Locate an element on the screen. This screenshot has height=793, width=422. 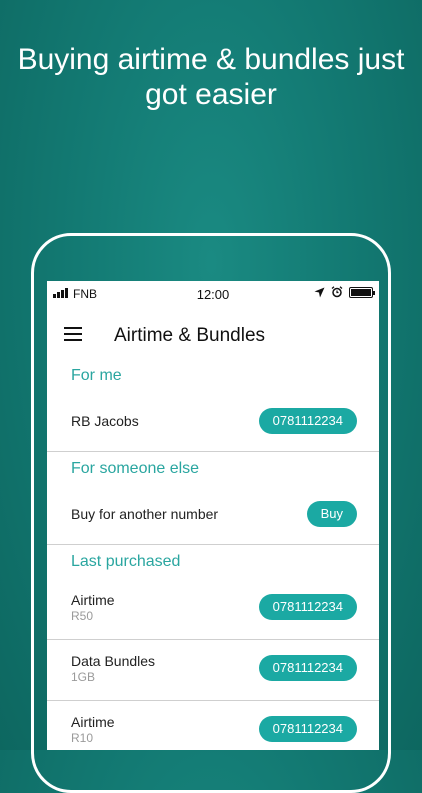
alarm-icon is located at coordinates (337, 292).